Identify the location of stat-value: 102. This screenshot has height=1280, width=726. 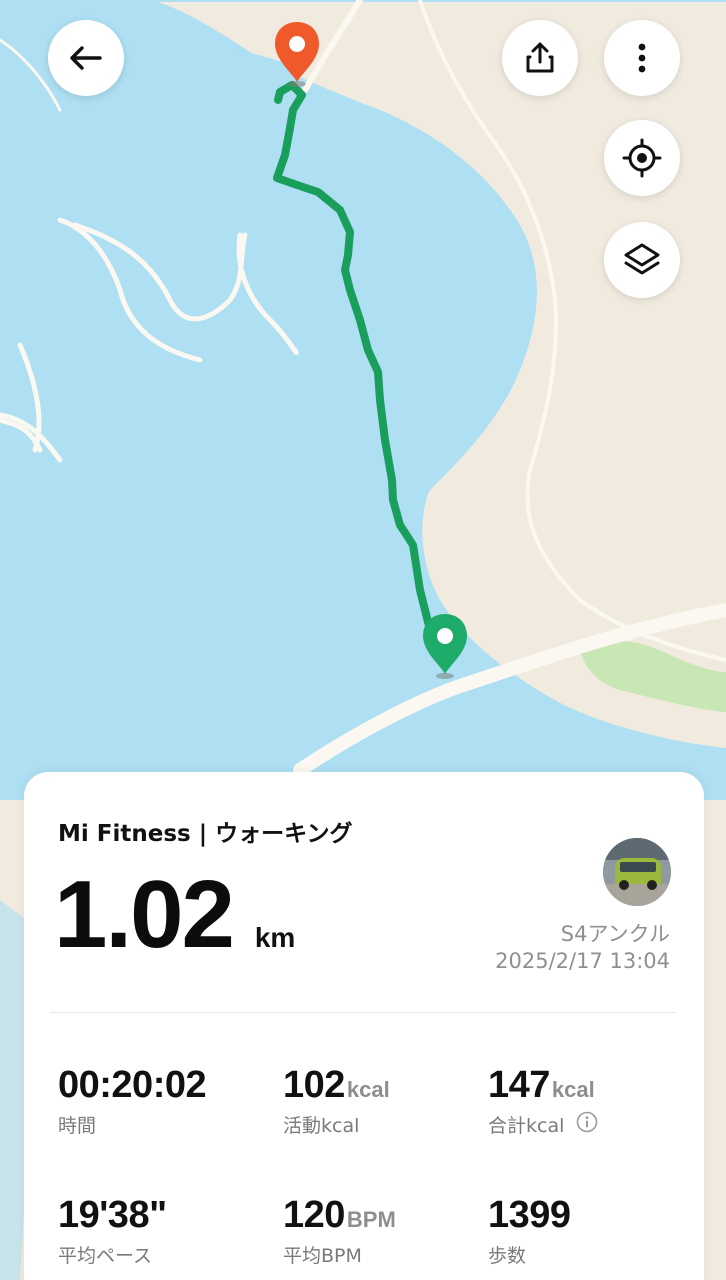
(314, 1085).